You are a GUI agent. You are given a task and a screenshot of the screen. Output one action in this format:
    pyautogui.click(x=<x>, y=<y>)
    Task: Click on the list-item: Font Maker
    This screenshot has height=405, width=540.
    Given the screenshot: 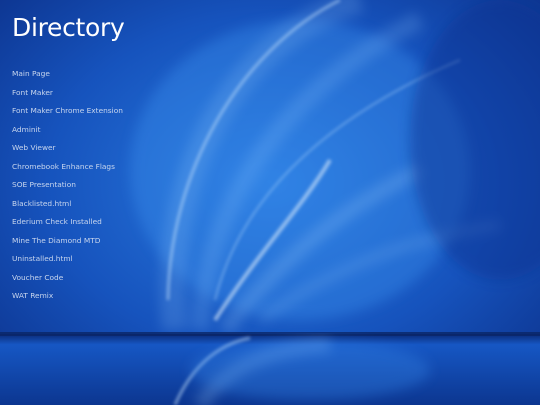 What is the action you would take?
    pyautogui.click(x=67, y=90)
    